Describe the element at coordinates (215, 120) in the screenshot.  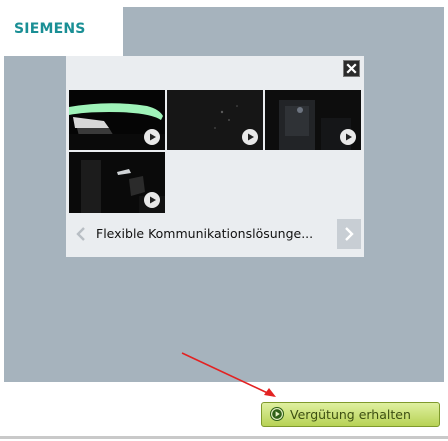
I see `thumbnail-dark-screen` at that location.